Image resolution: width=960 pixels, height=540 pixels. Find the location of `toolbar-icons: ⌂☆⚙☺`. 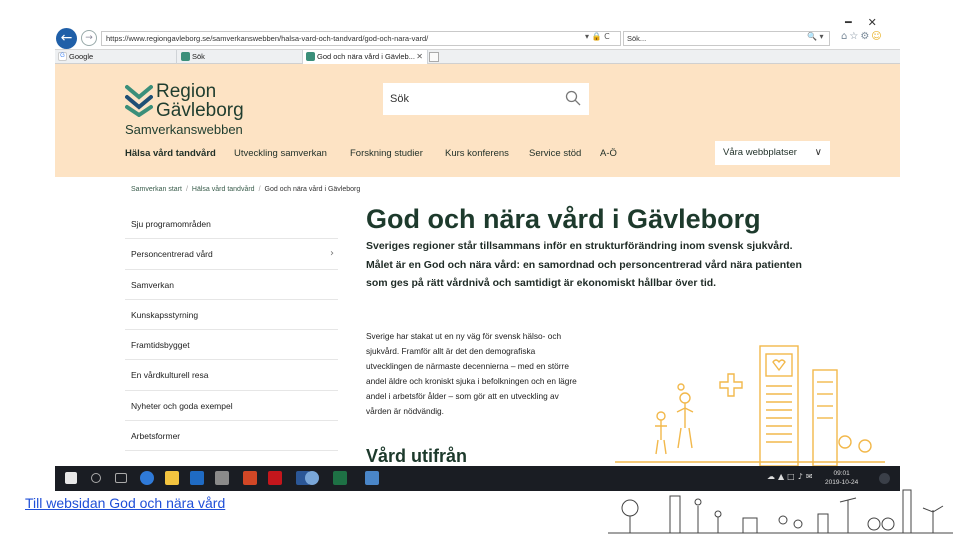

toolbar-icons: ⌂☆⚙☺ is located at coordinates (862, 36).